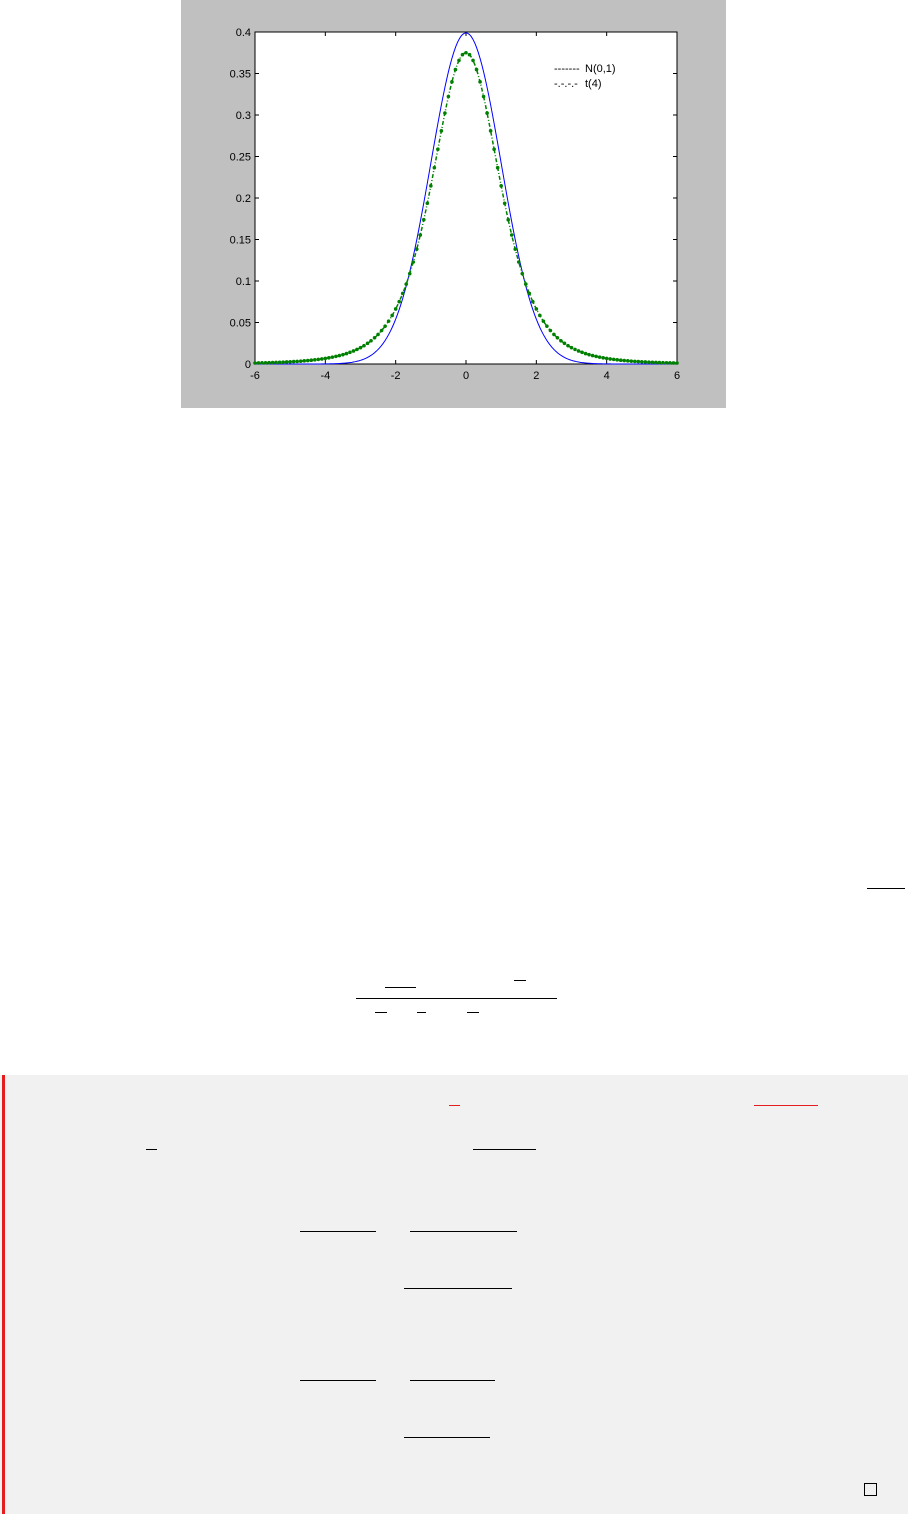  What do you see at coordinates (243, 282) in the screenshot?
I see `y-tick-label: 0.1` at bounding box center [243, 282].